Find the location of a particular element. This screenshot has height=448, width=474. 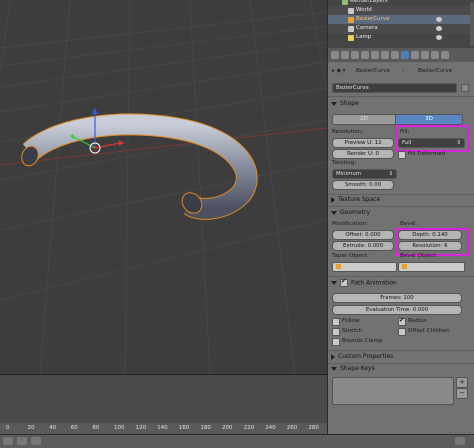

frame-tick-label: 220 is located at coordinates (249, 428).